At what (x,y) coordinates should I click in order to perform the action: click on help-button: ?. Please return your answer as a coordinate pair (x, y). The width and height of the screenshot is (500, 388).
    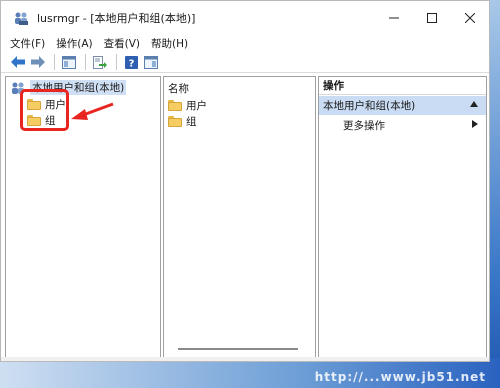
    Looking at the image, I should click on (131, 62).